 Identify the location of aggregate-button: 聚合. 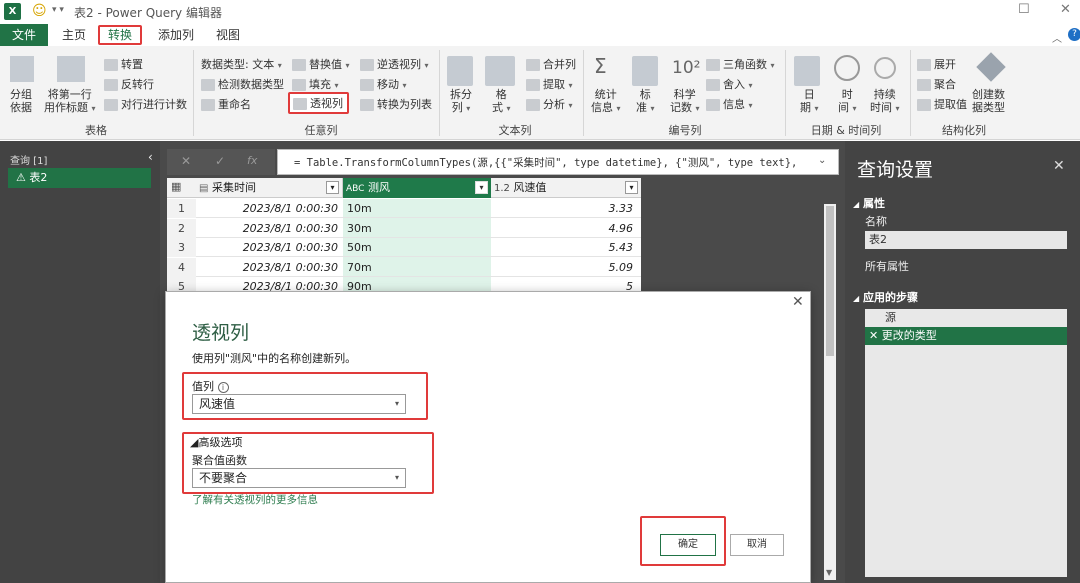
(936, 84).